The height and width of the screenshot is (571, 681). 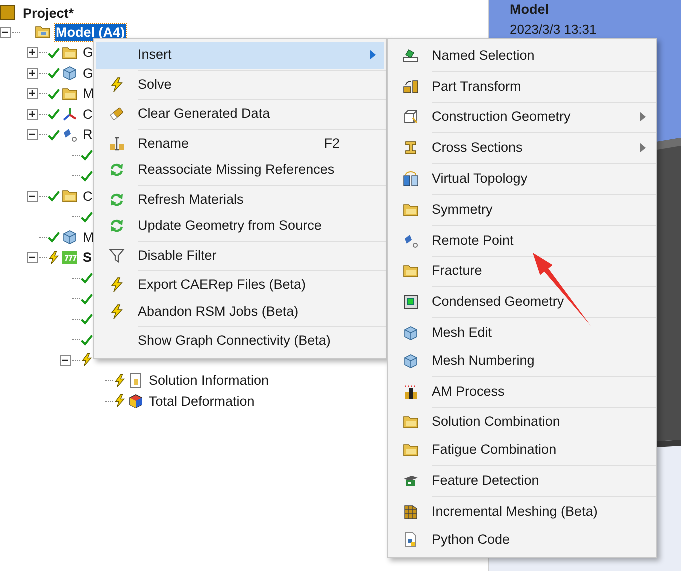 I want to click on grid-icon, so click(x=411, y=512).